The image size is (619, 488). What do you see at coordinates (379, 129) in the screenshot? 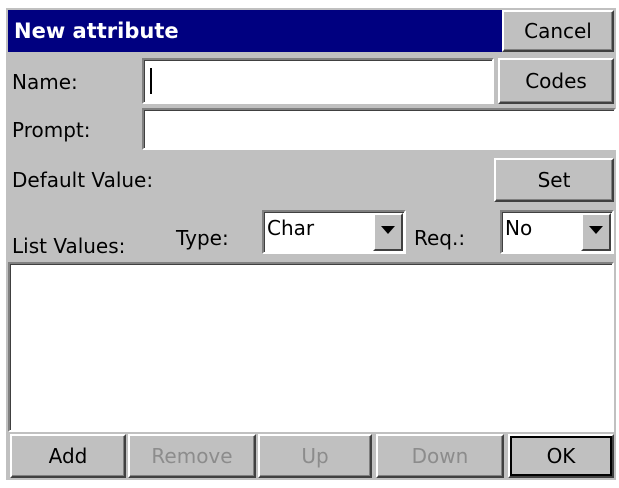
I see `prompt-input` at bounding box center [379, 129].